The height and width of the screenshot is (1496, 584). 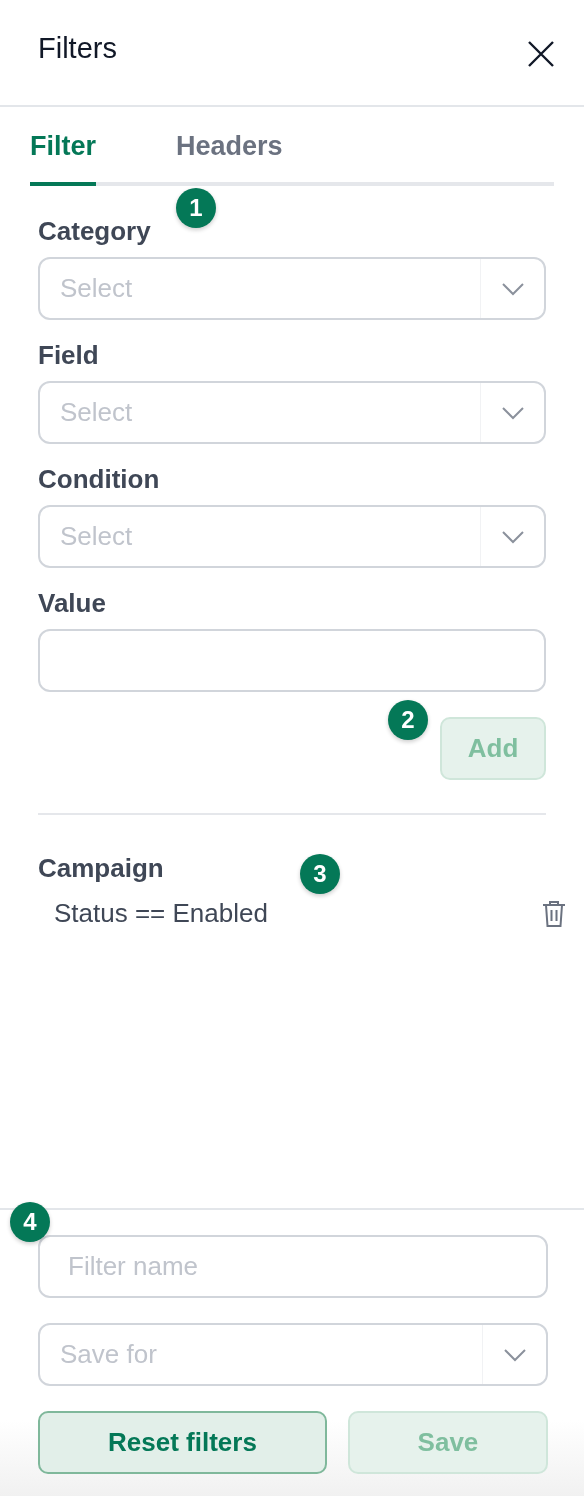 I want to click on input-field: Filter name, so click(x=293, y=1266).